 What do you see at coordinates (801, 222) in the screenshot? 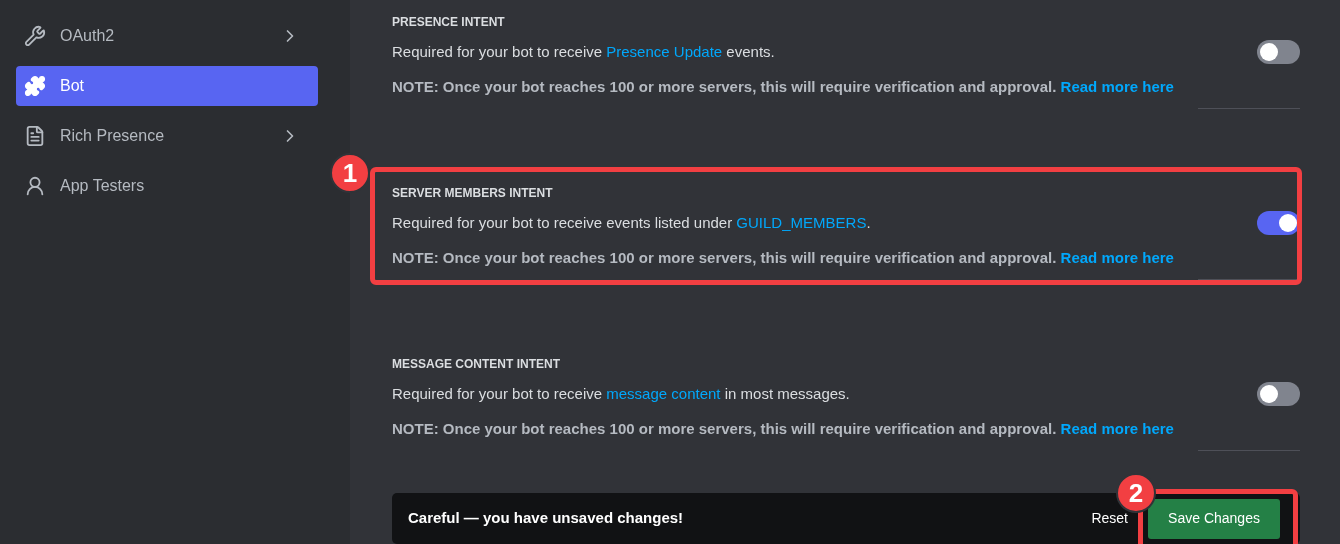
I see `description-link: GUILD_MEMBERS` at bounding box center [801, 222].